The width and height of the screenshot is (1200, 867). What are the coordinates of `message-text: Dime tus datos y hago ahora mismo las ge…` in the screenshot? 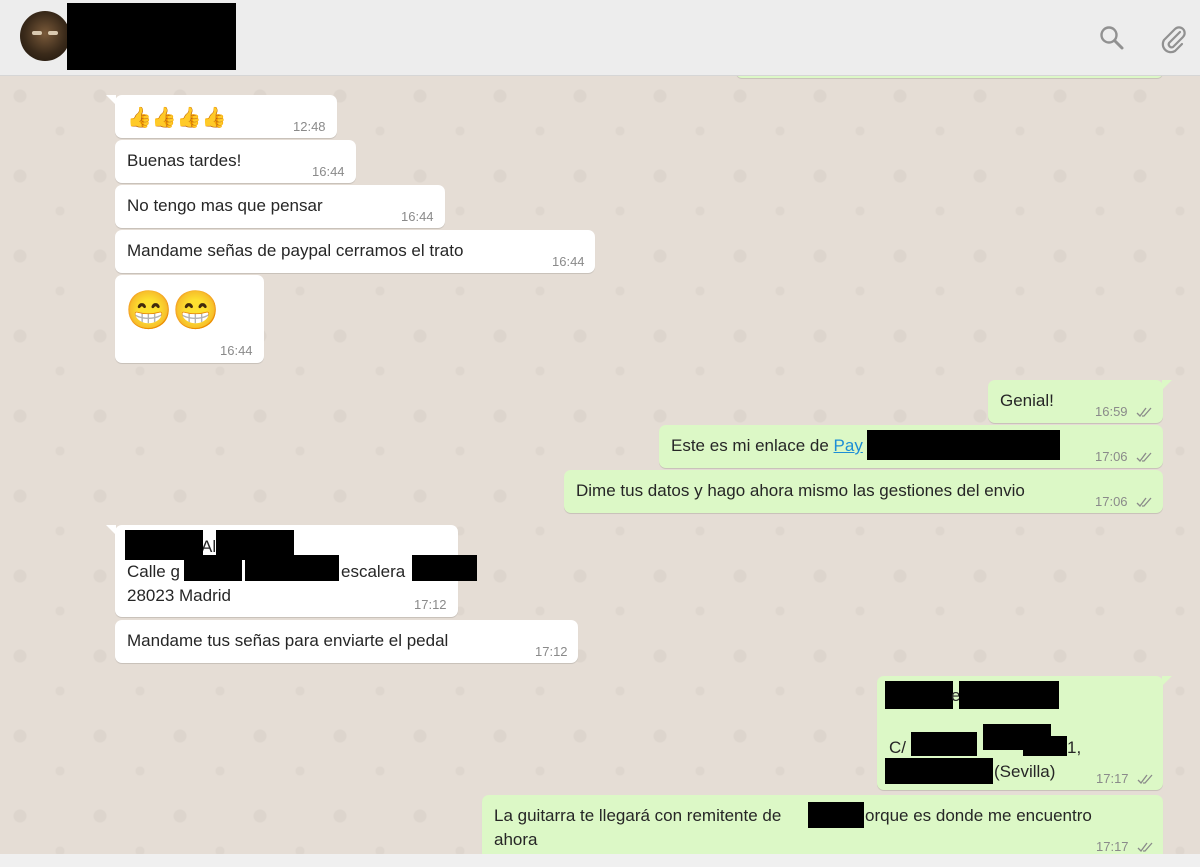 It's located at (800, 490).